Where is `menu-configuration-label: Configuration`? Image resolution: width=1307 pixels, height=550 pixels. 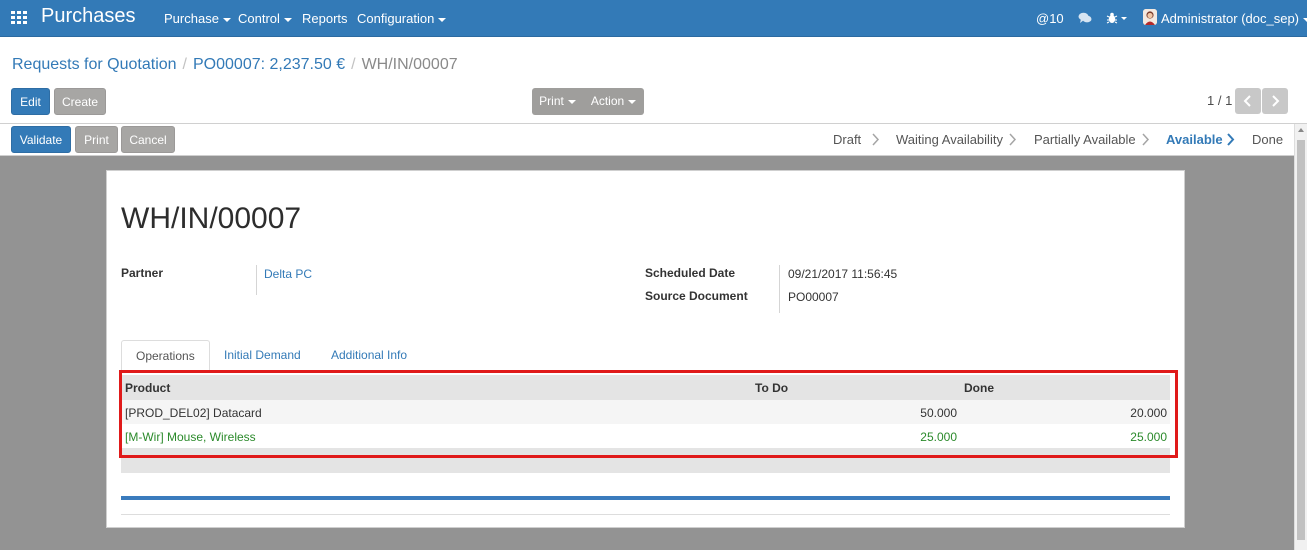
menu-configuration-label: Configuration is located at coordinates (396, 18).